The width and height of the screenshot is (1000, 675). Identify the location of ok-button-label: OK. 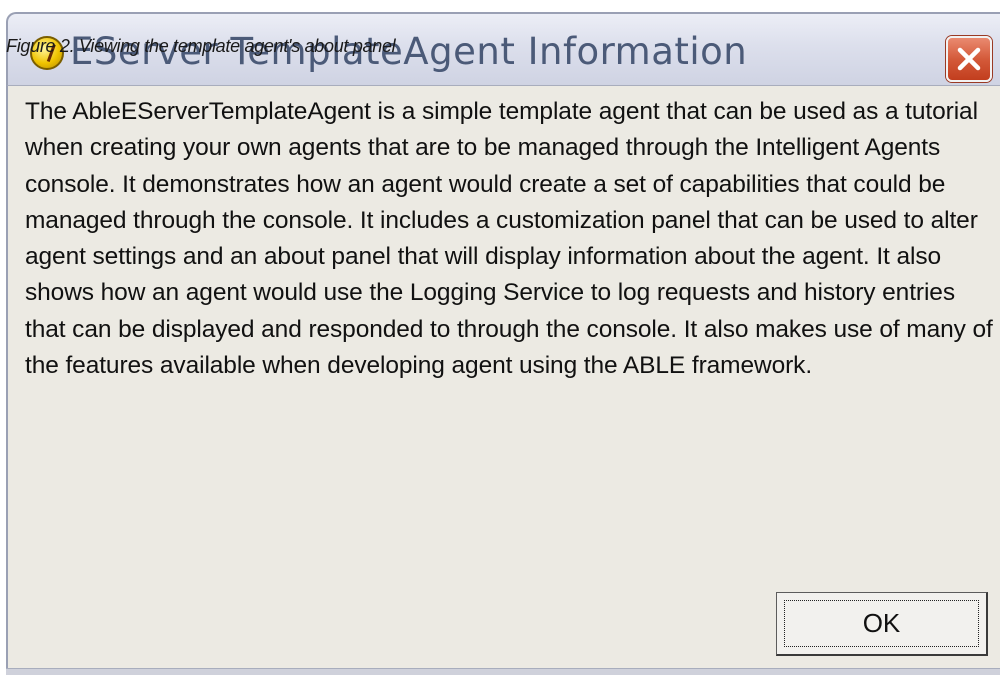
(881, 623).